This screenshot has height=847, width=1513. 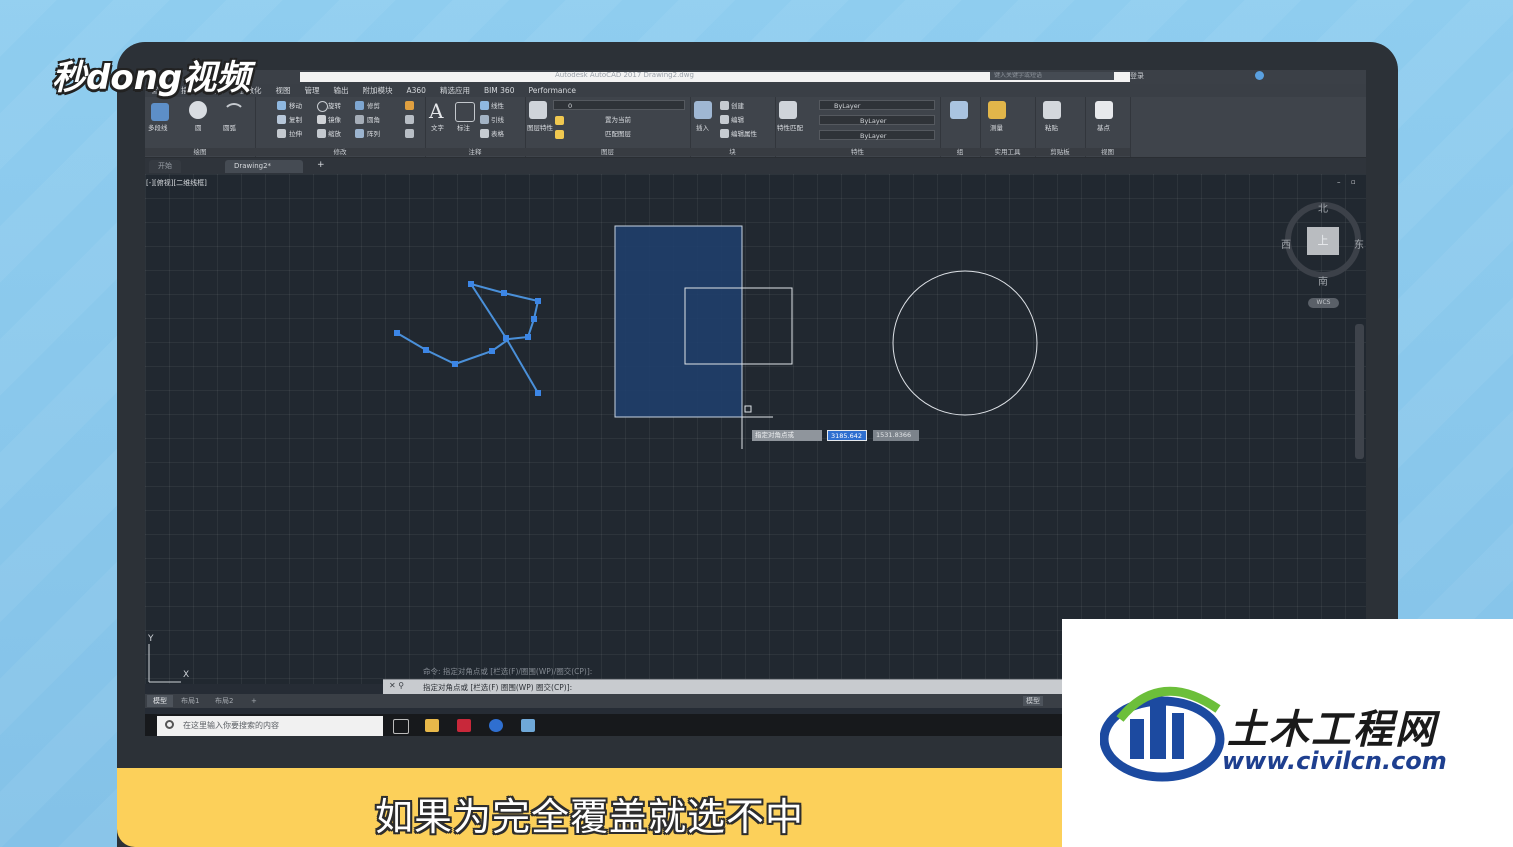 I want to click on measure-button: 测量, so click(x=996, y=128).